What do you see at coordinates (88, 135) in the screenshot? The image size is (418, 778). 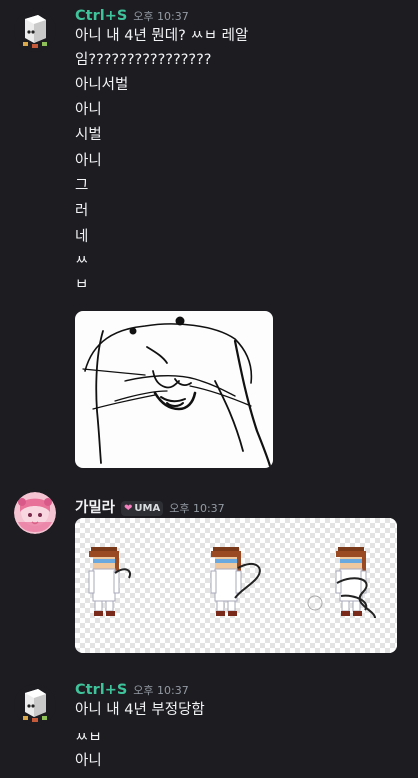 I see `message-text: 시벌` at bounding box center [88, 135].